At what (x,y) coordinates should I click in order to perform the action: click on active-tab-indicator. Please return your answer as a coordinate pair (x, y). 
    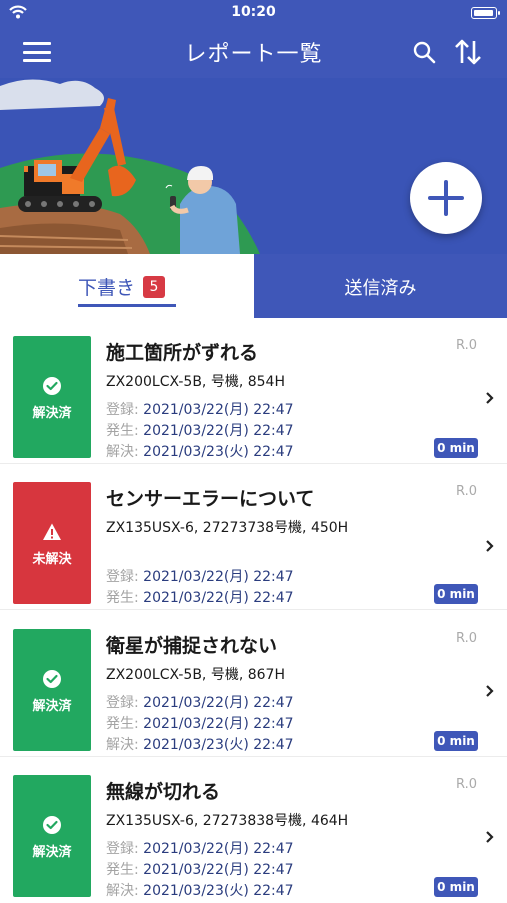
    Looking at the image, I should click on (127, 305).